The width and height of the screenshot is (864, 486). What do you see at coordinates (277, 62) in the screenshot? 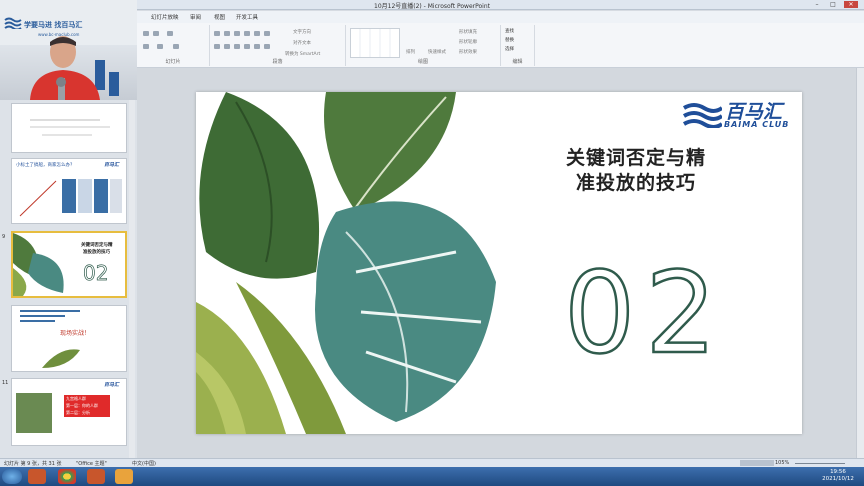
I see `group-label-paragraph: 段落` at bounding box center [277, 62].